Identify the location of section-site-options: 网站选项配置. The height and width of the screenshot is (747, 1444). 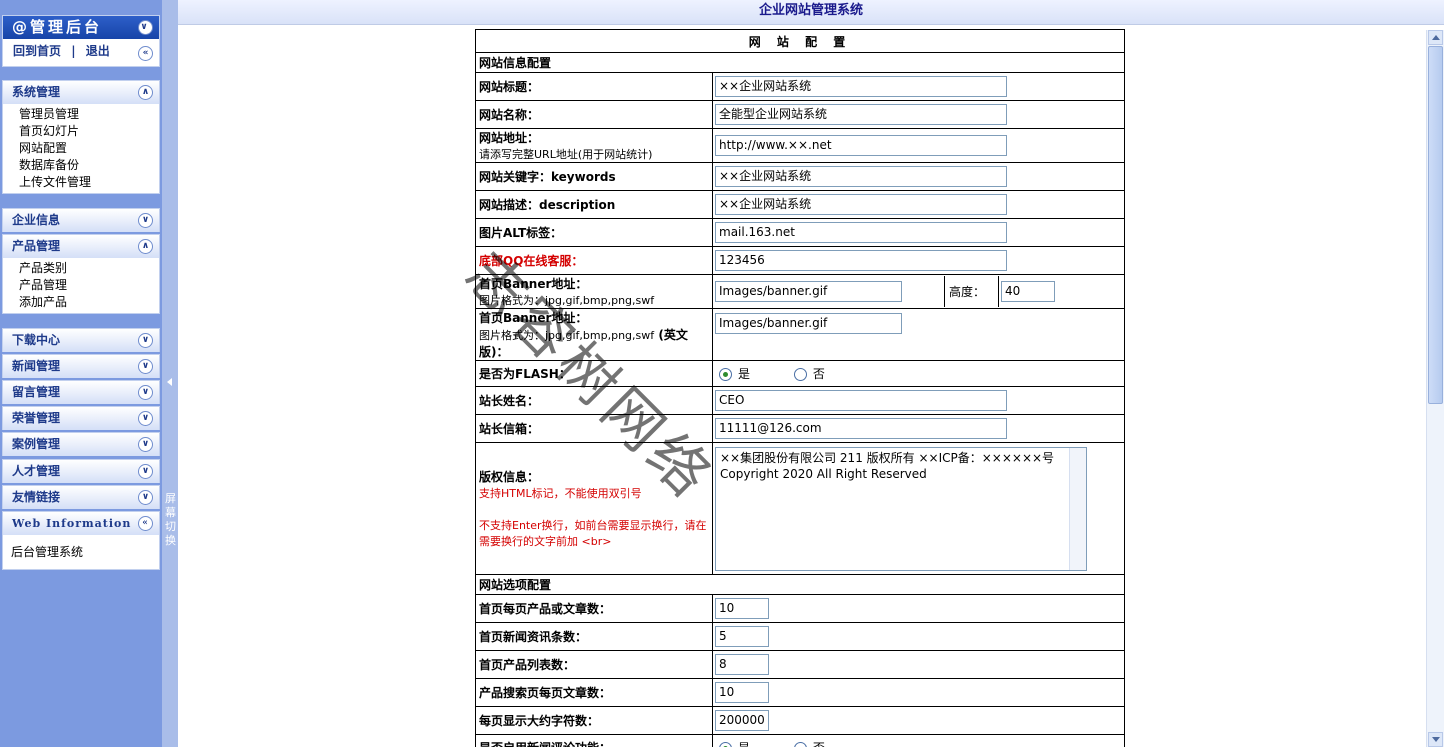
(800, 584).